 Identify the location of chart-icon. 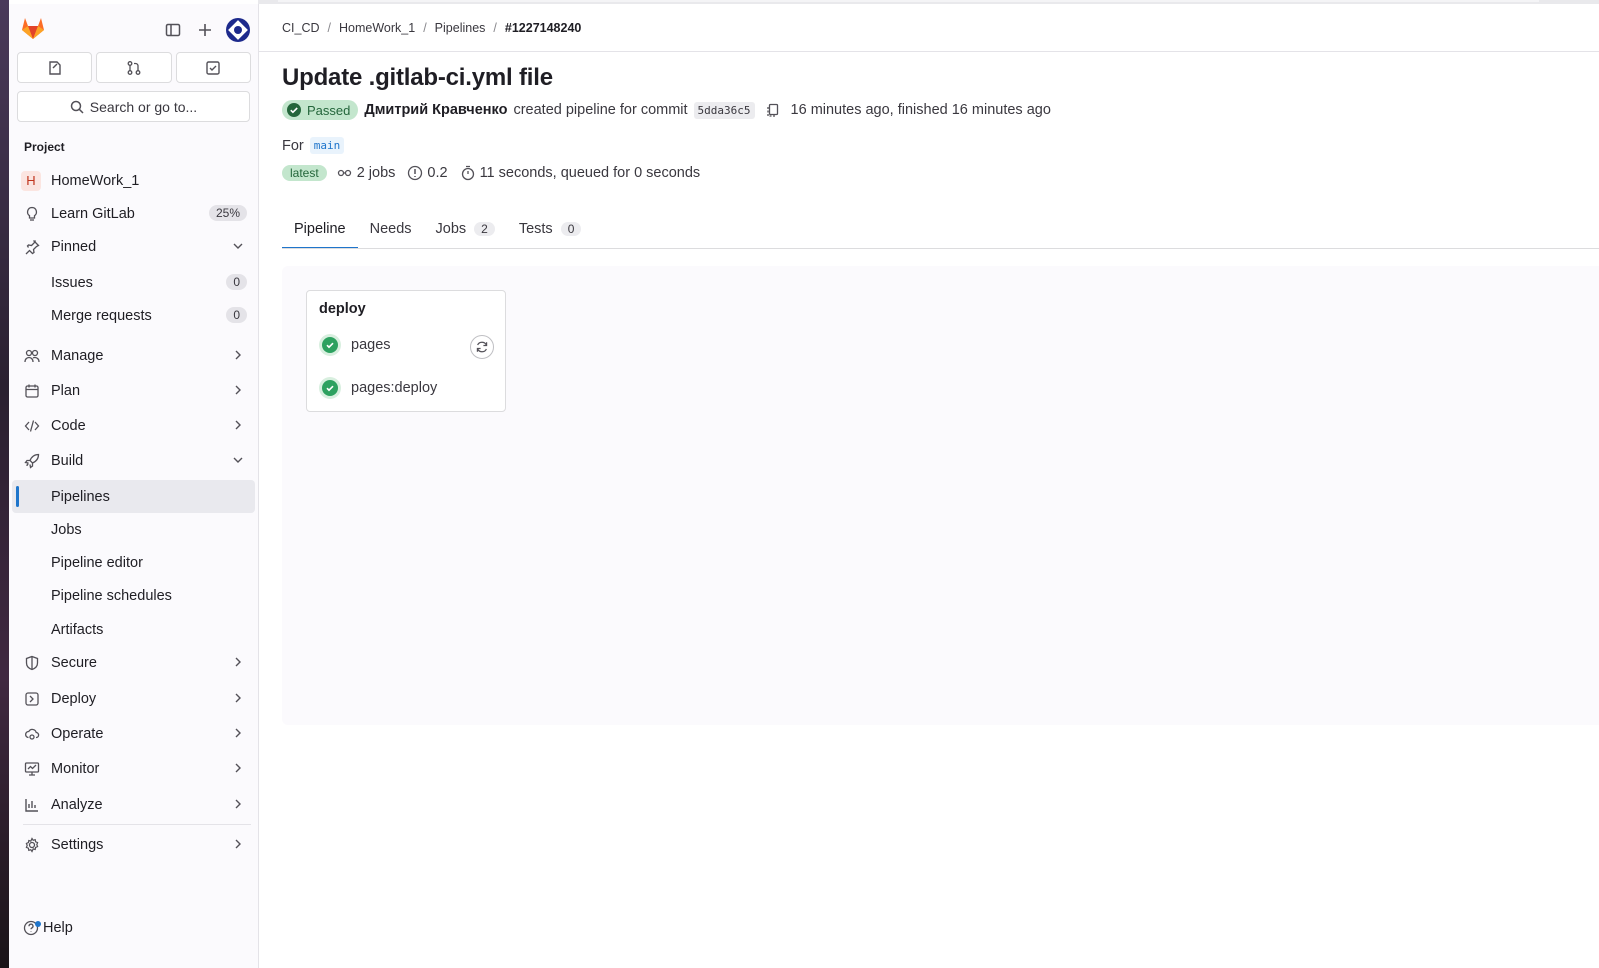
(32, 805).